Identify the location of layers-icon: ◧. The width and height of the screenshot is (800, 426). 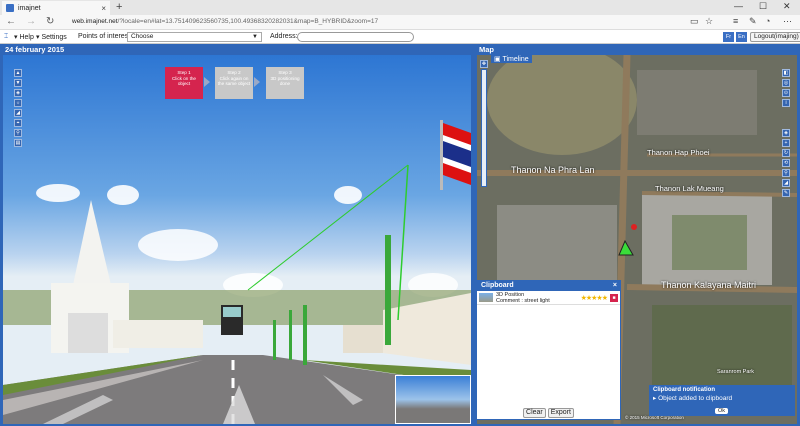
(786, 73).